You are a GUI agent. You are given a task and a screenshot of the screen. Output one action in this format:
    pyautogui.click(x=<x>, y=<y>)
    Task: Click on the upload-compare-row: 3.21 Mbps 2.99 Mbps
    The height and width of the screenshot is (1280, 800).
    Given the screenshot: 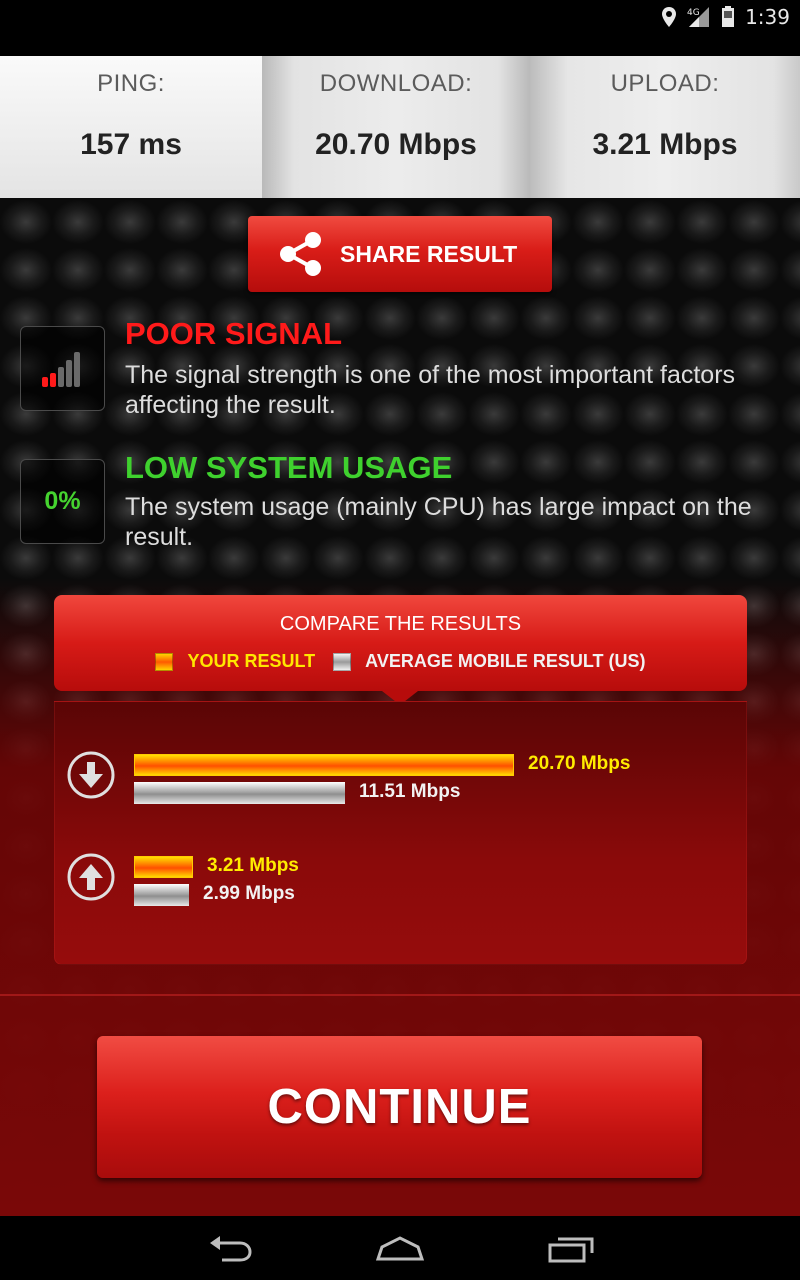 What is the action you would take?
    pyautogui.click(x=401, y=882)
    